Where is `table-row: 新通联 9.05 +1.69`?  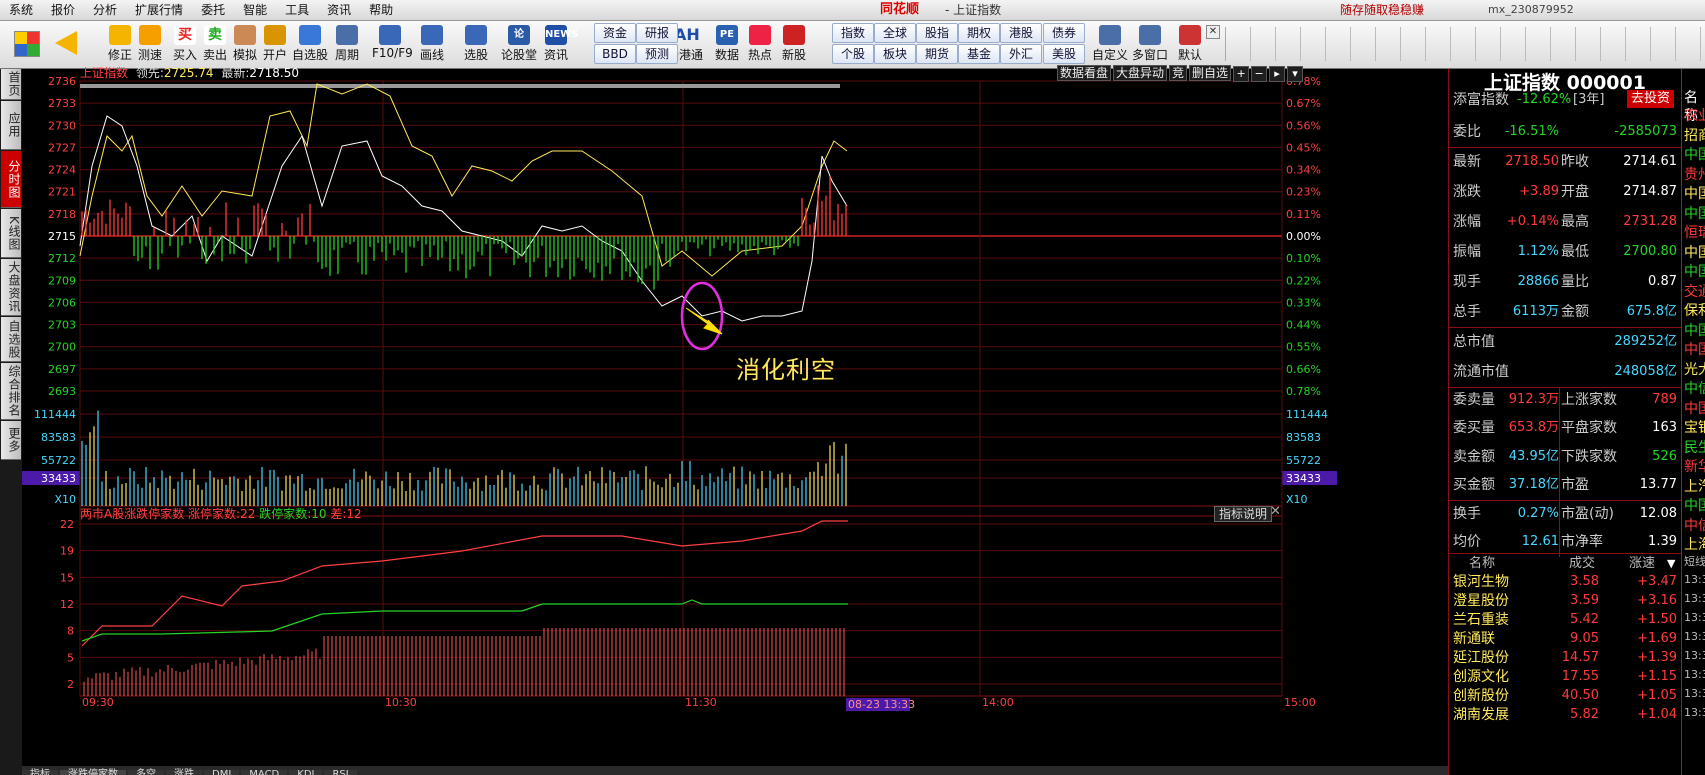 table-row: 新通联 9.05 +1.69 is located at coordinates (1565, 639).